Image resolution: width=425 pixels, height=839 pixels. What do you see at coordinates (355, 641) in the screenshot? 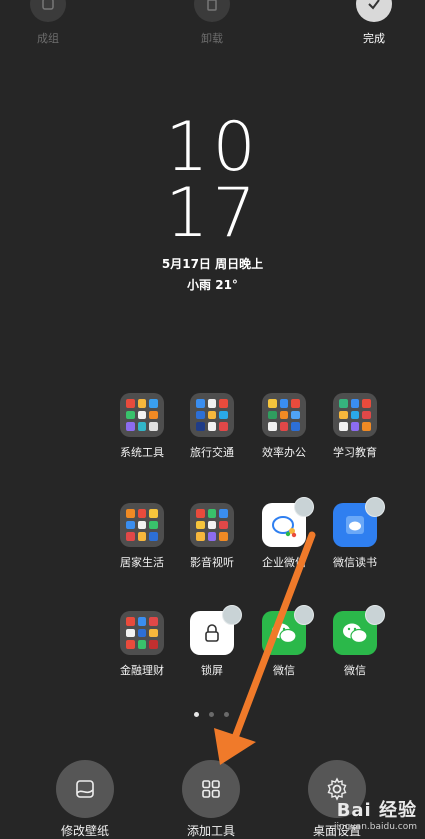
I see `app-wechat-2: 微信` at bounding box center [355, 641].